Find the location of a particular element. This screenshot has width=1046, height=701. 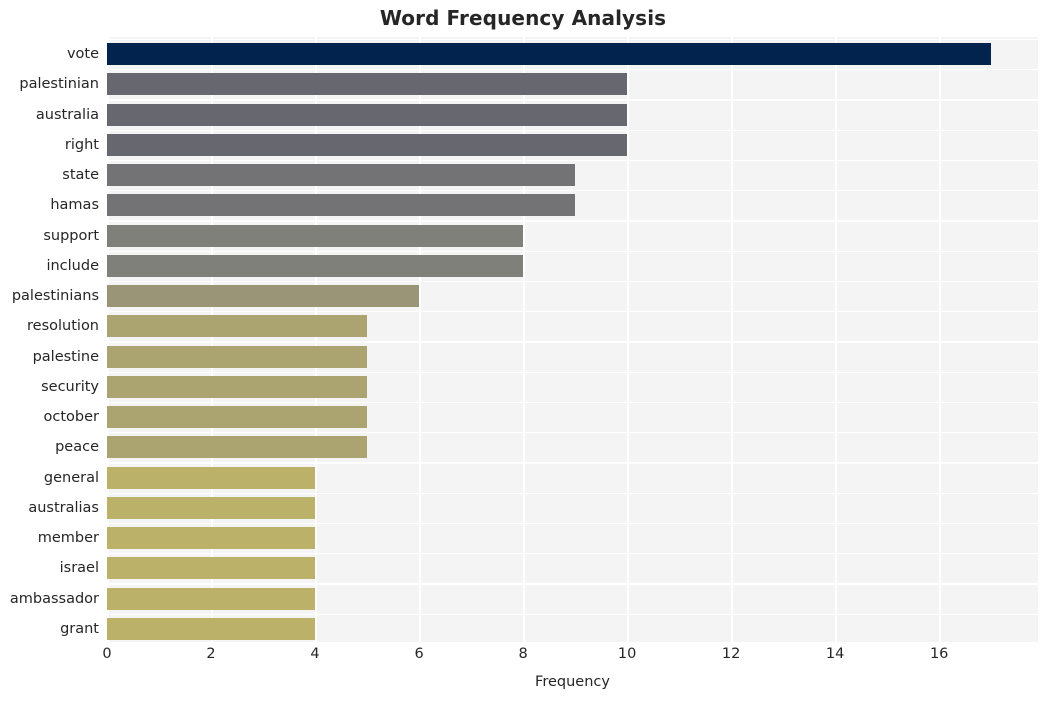

y-axis-tick-label: member is located at coordinates (68, 538).